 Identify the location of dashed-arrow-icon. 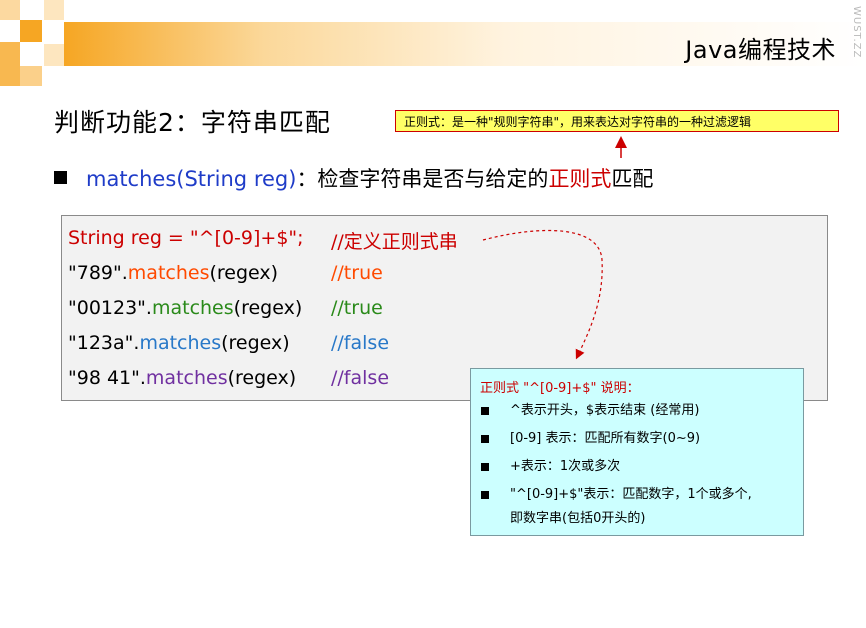
(542, 294).